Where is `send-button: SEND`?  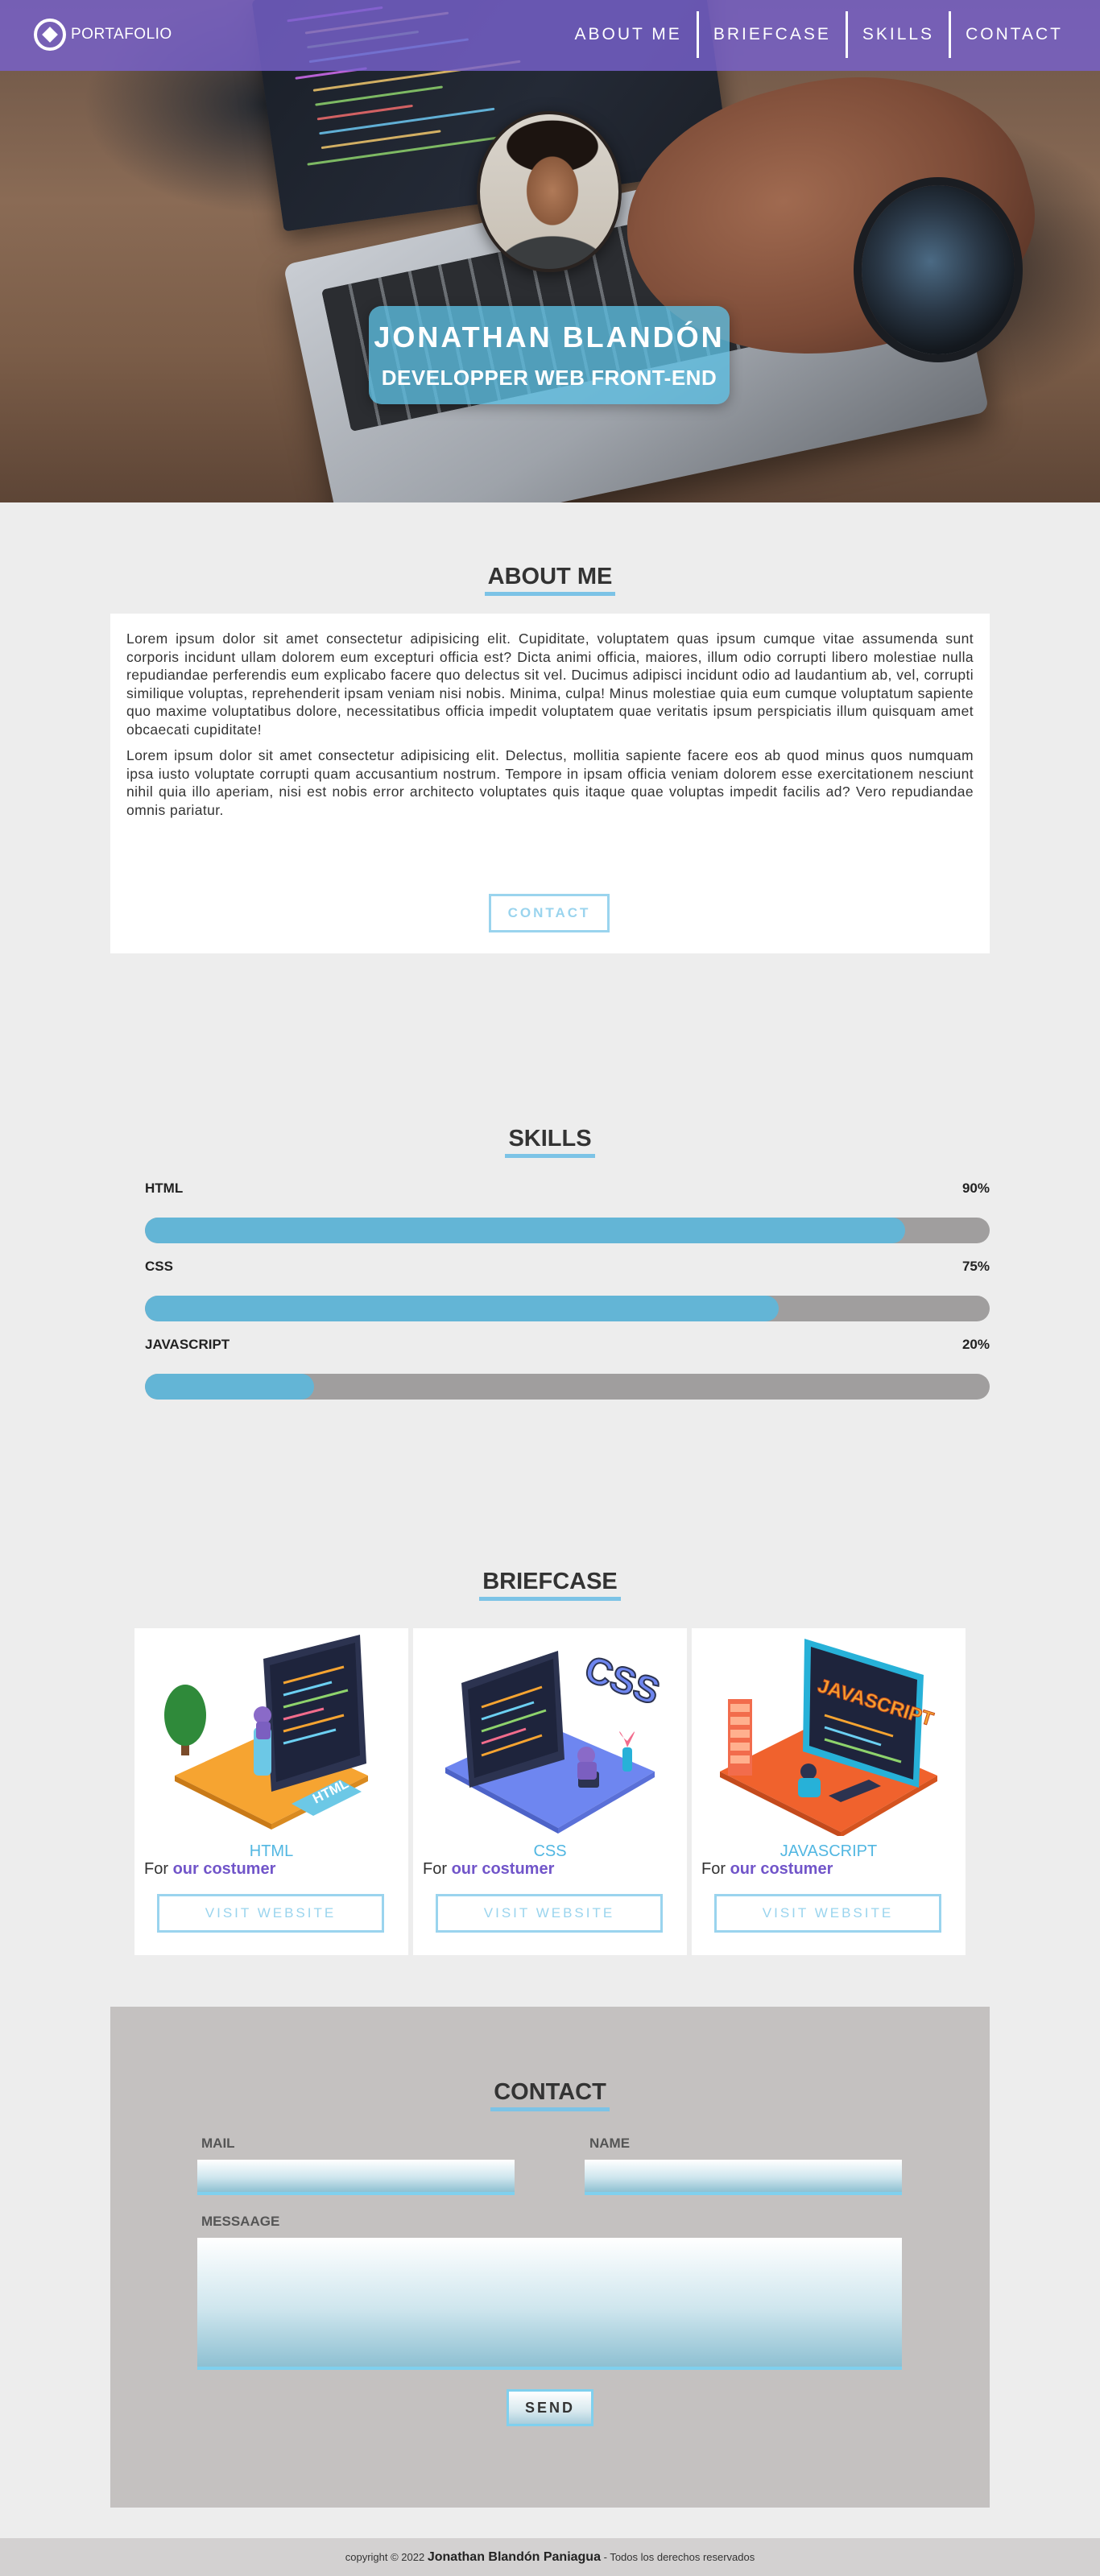
send-button: SEND is located at coordinates (550, 2408).